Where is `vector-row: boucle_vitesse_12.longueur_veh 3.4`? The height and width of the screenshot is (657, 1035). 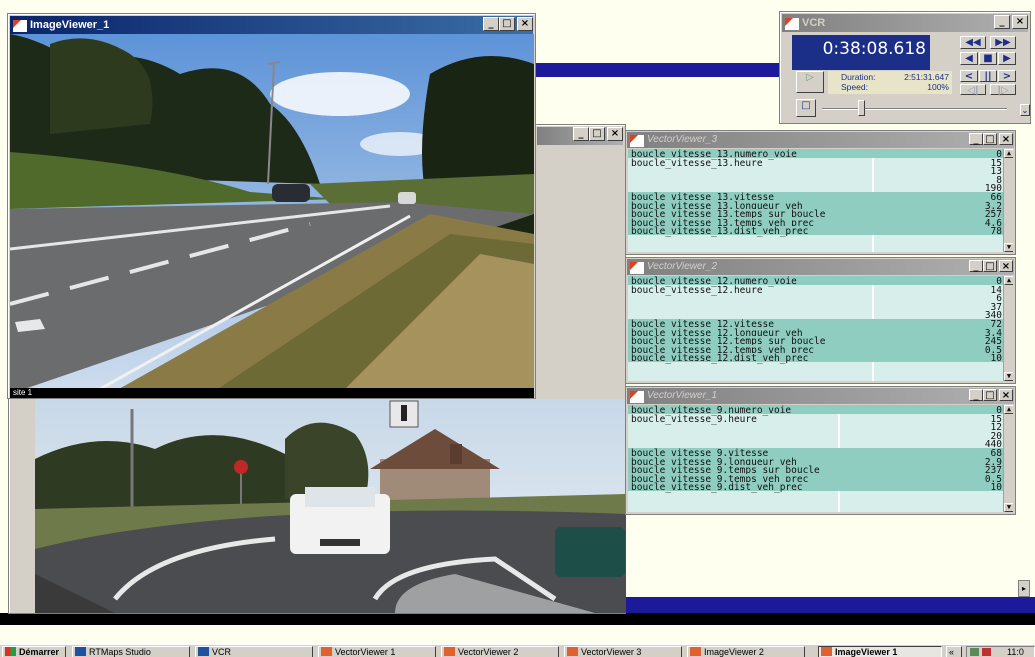 vector-row: boucle_vitesse_12.longueur_veh 3.4 is located at coordinates (816, 333).